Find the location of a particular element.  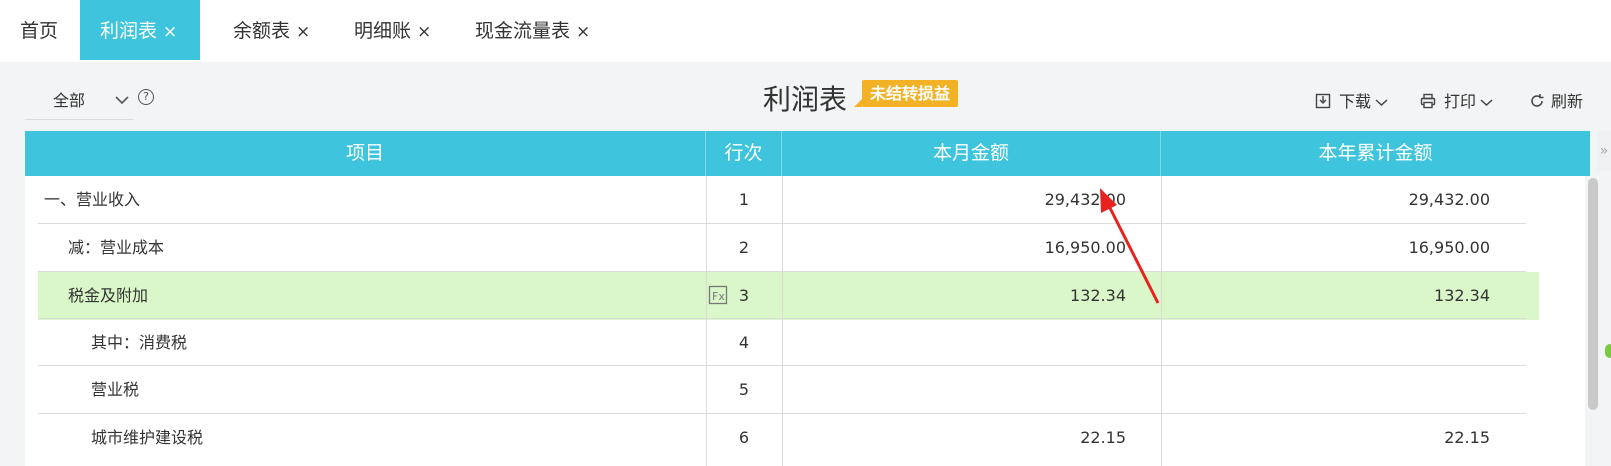

tab-home: 首页 is located at coordinates (39, 30).